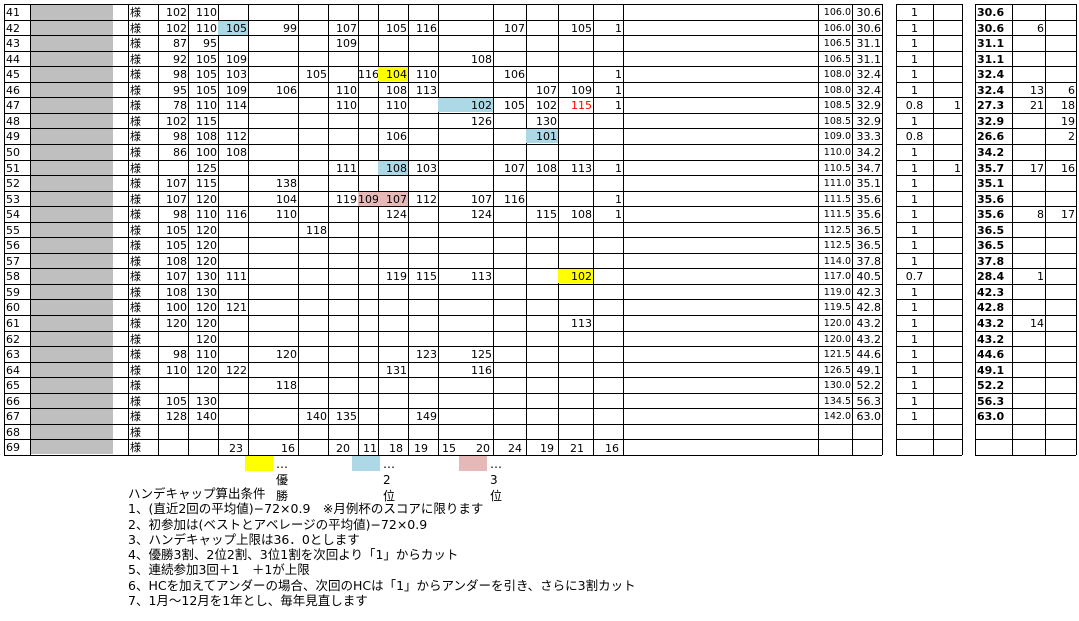 The image size is (1079, 621). What do you see at coordinates (991, 74) in the screenshot?
I see `next-handicap: 32.4` at bounding box center [991, 74].